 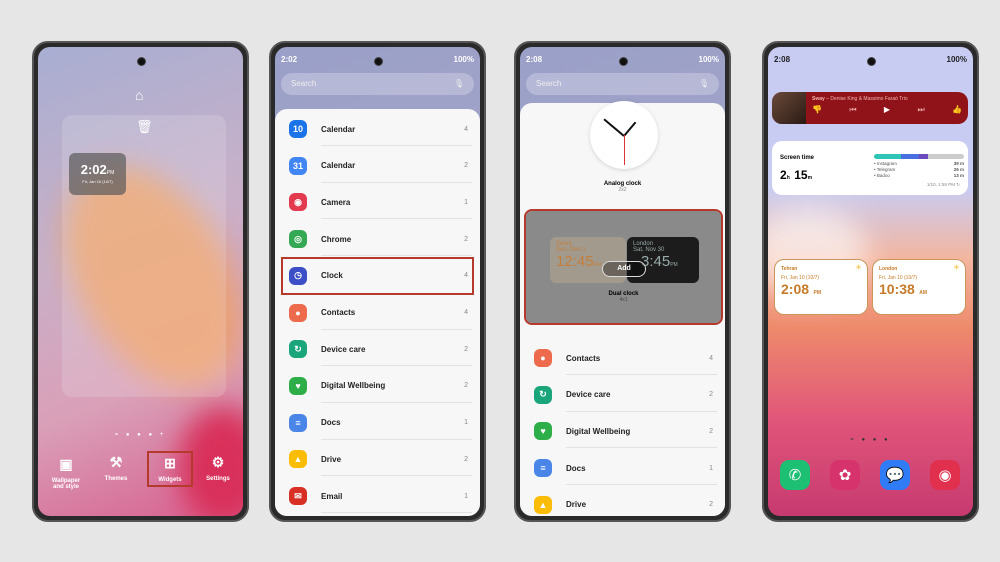 I want to click on next-icon: ⏭, so click(x=920, y=110).